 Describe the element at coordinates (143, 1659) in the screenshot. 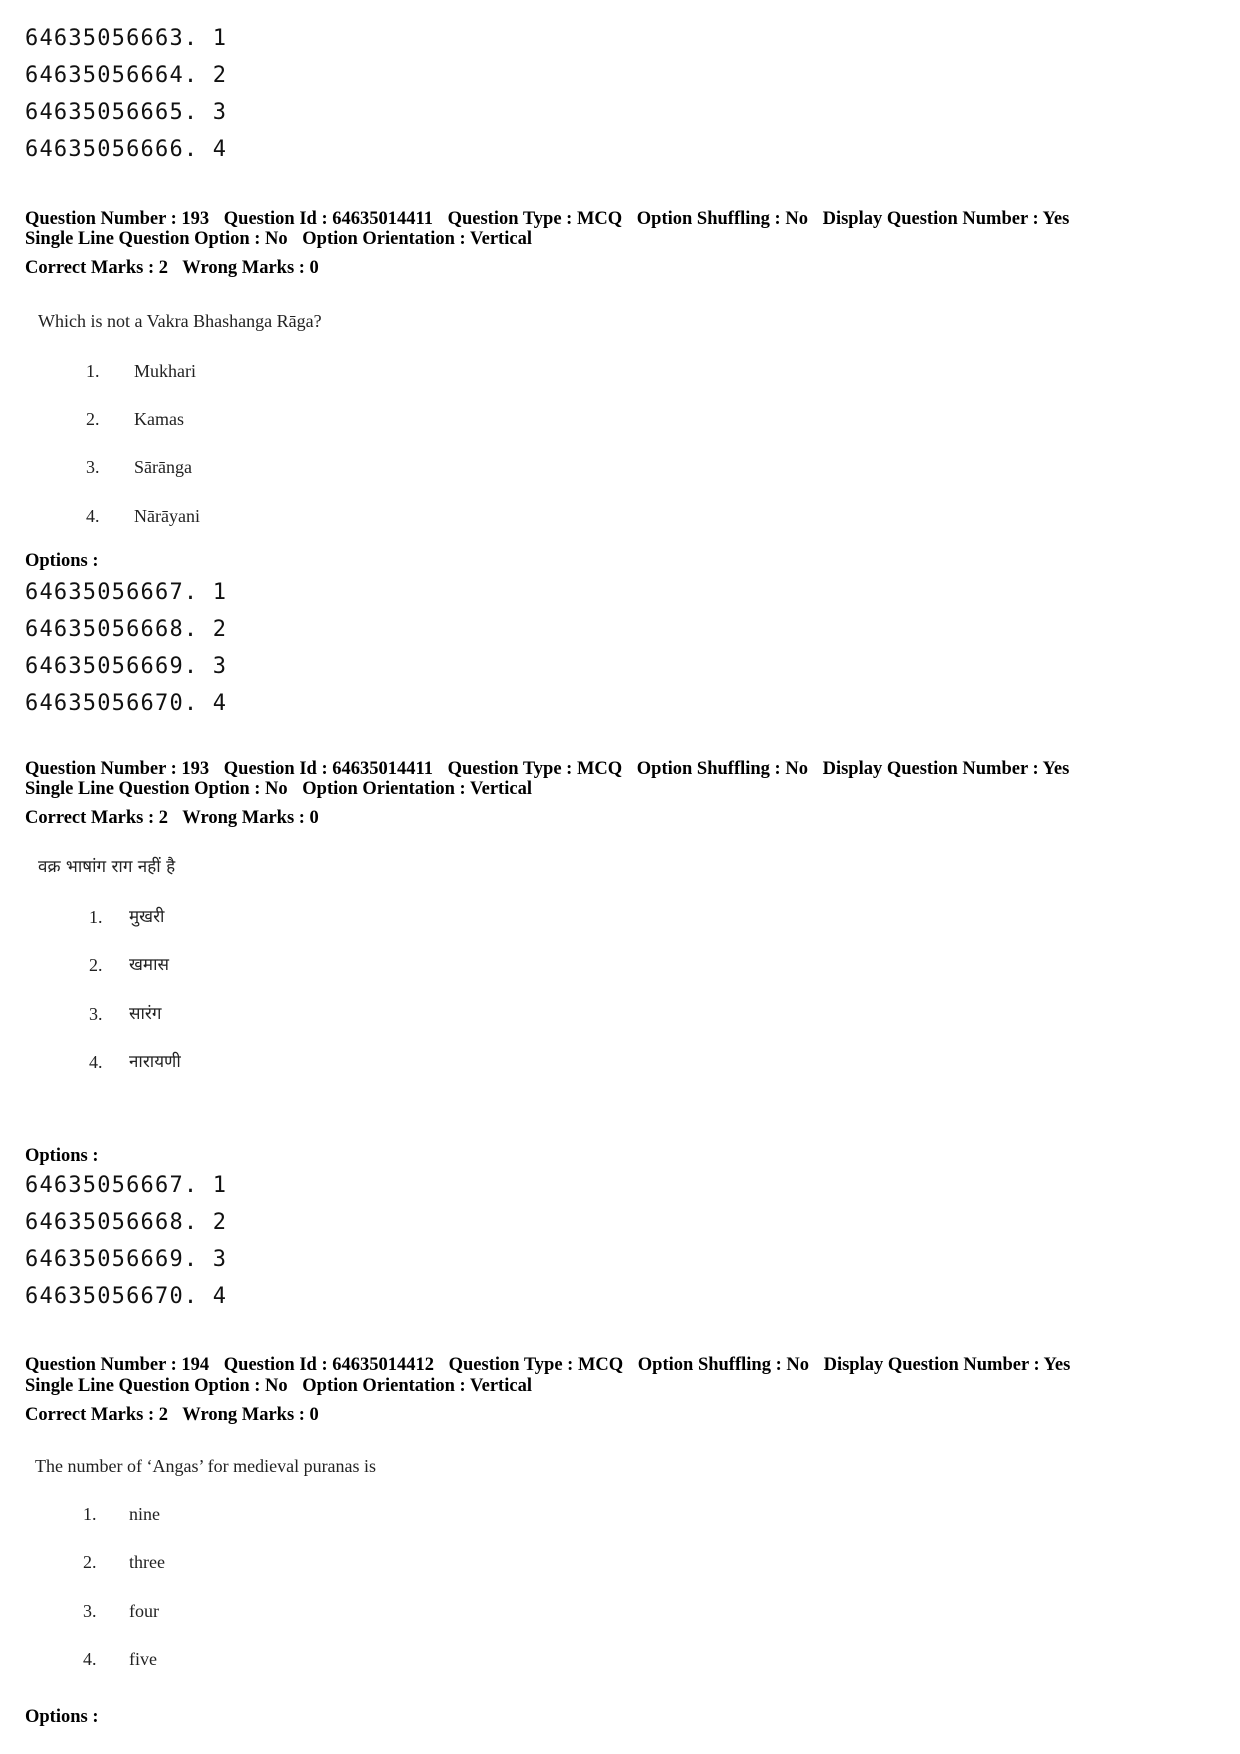

I see `choice-text: five` at that location.